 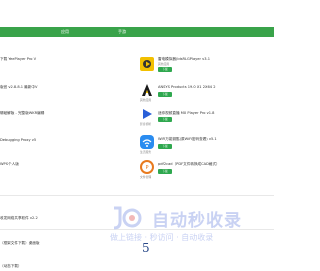 I want to click on pdf-icon: P, so click(x=147, y=167).